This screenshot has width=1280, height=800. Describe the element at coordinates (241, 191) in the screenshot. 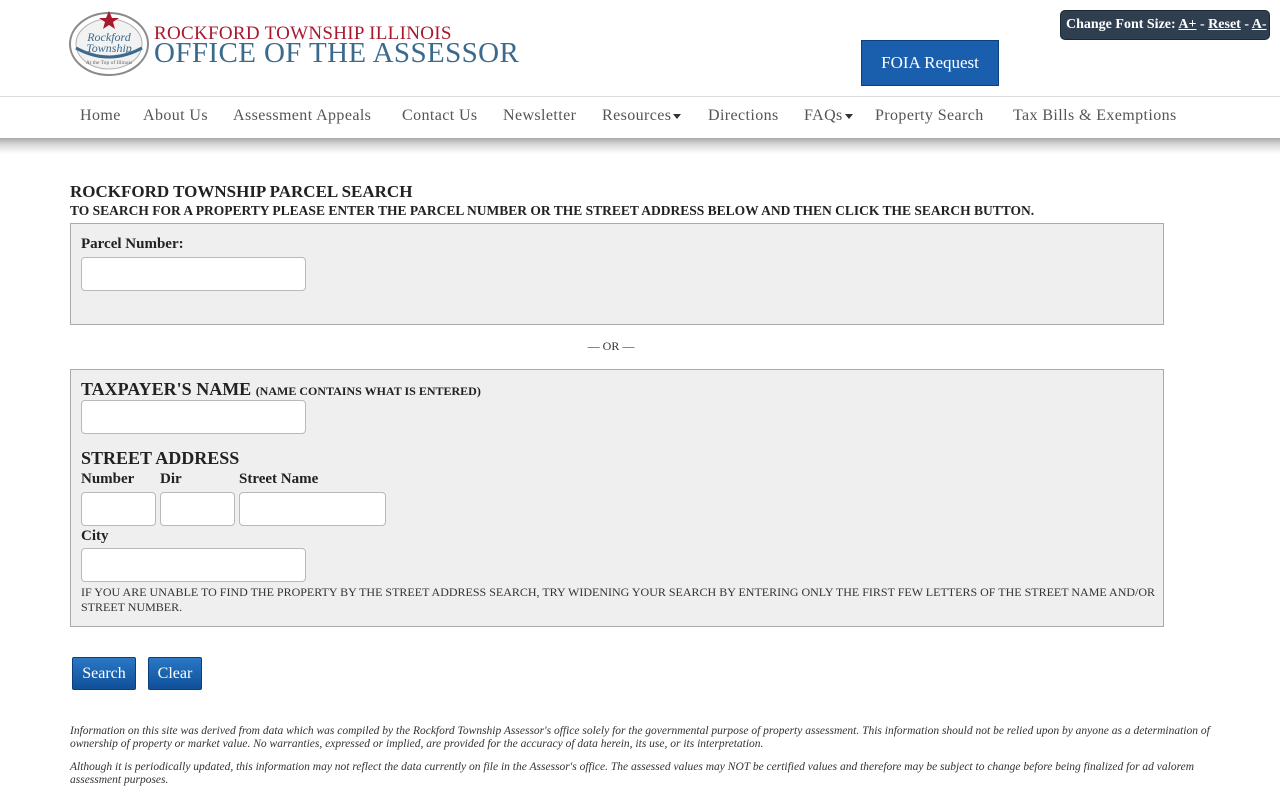

I see `page-title: ROCKFORD TOWNSHIP PARCEL SEARCH` at that location.